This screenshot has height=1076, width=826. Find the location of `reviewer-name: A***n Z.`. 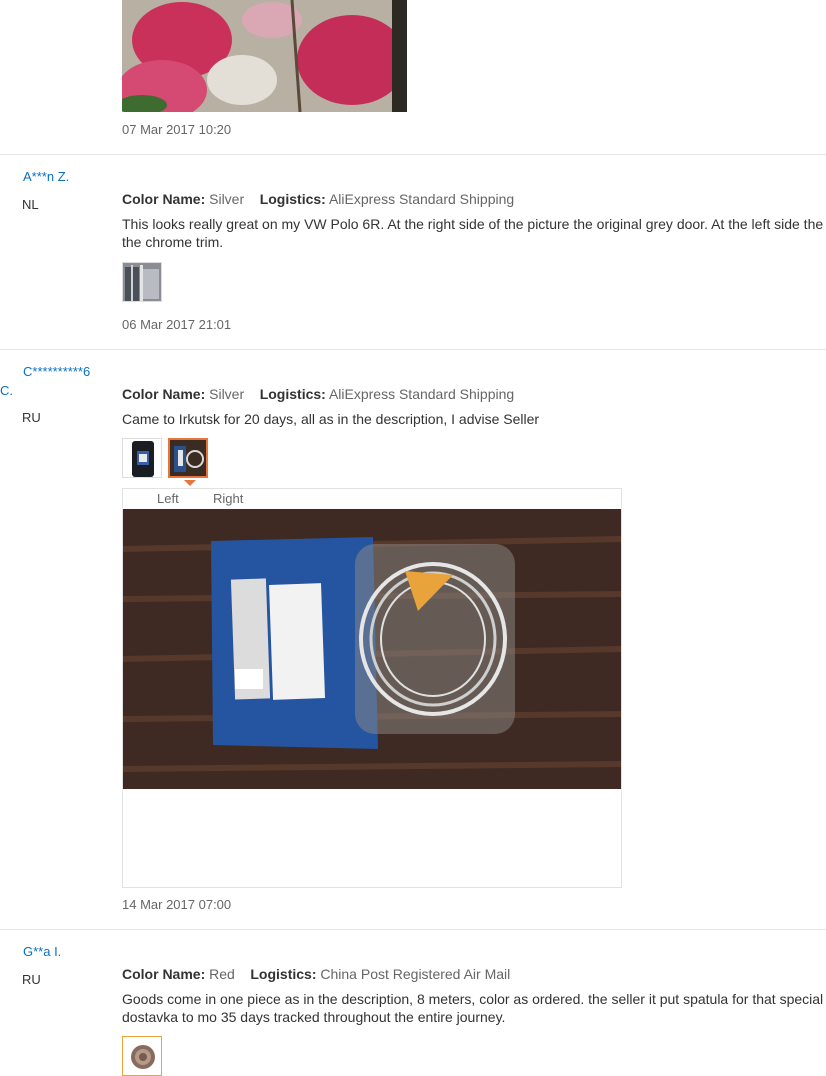

reviewer-name: A***n Z. is located at coordinates (46, 176).